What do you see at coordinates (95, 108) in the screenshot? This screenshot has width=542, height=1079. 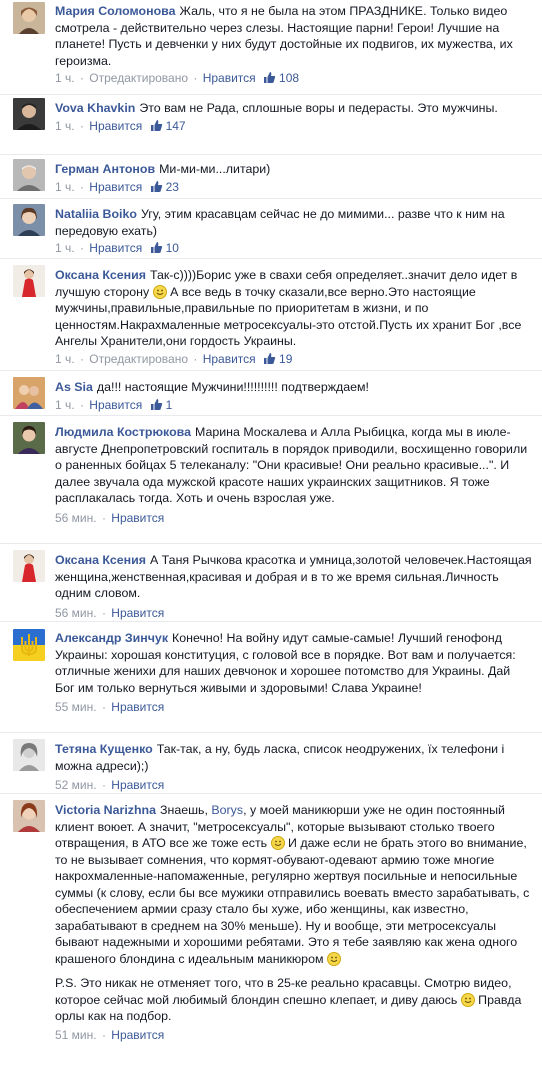 I see `comment-author: Vova Khavkin` at bounding box center [95, 108].